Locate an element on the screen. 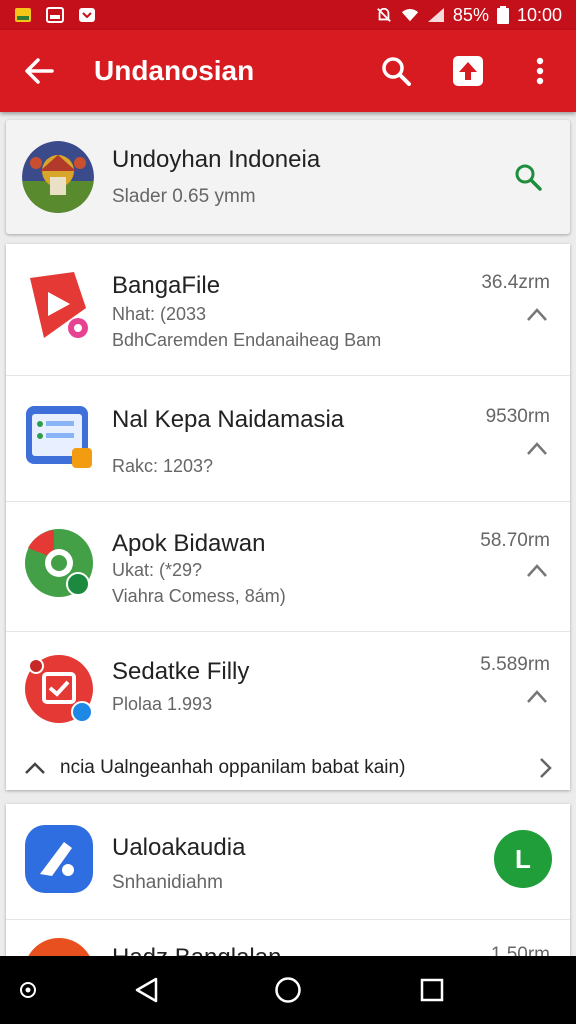  recents-button is located at coordinates (432, 990).